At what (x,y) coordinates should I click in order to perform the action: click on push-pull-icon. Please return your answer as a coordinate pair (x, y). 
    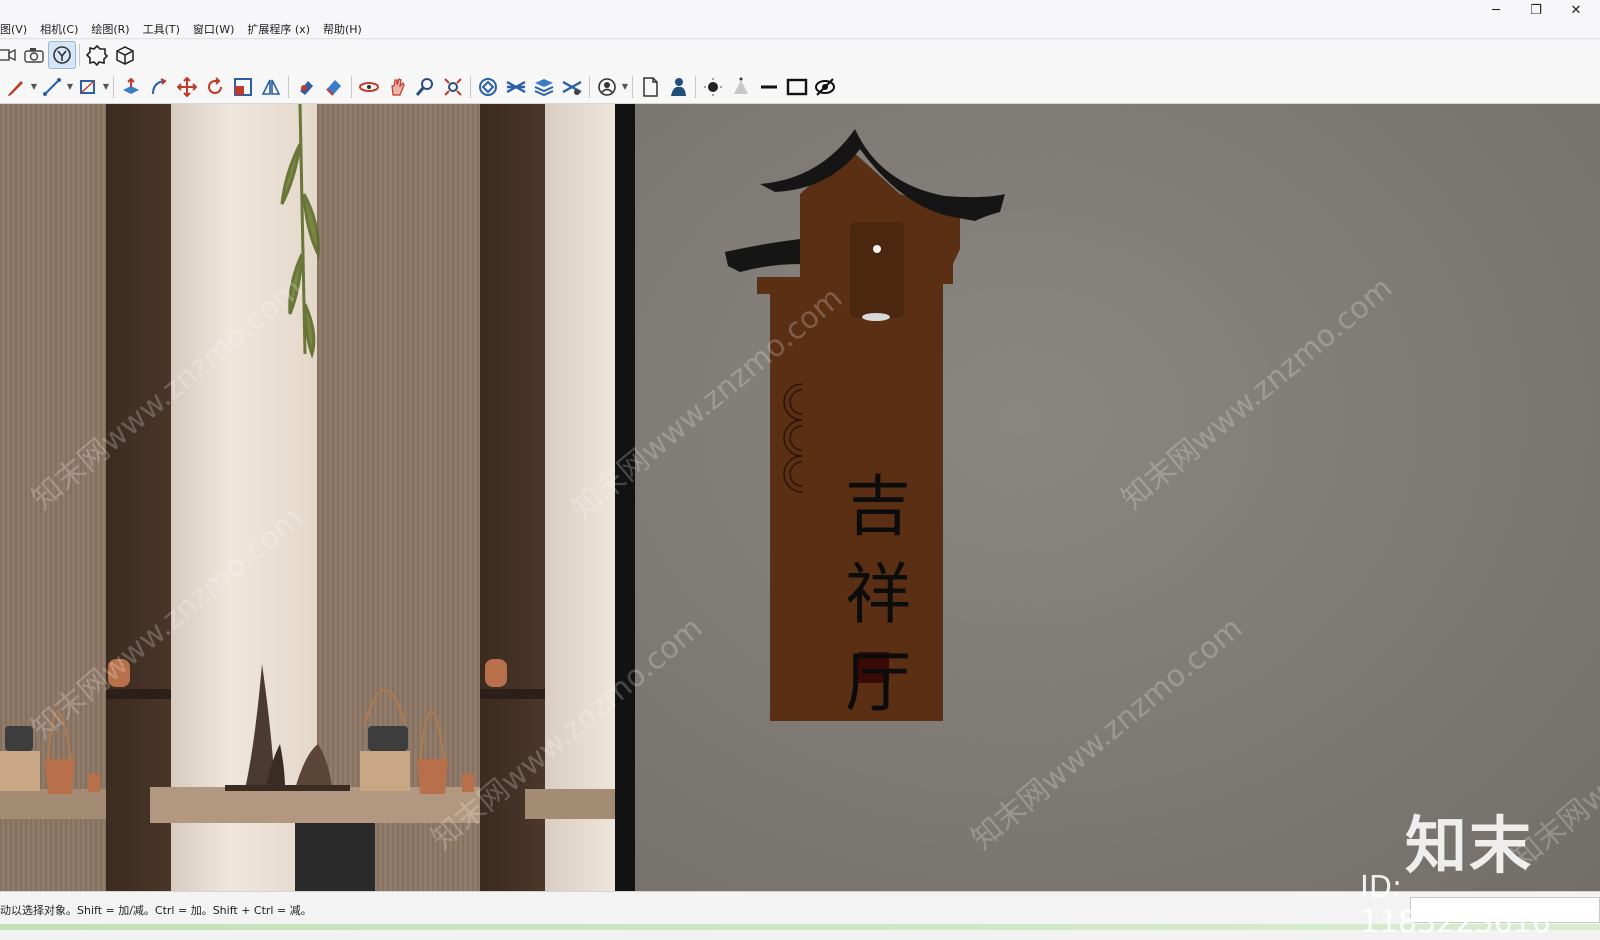
    Looking at the image, I should click on (131, 87).